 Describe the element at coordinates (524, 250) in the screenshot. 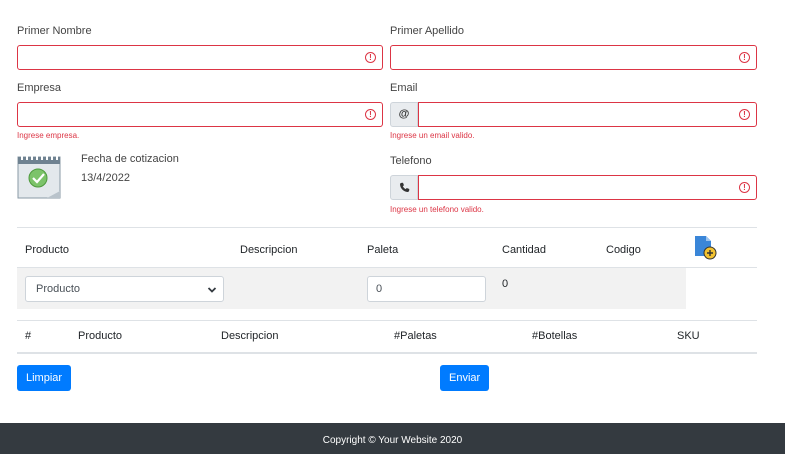

I see `col-cantidad: Cantidad` at that location.